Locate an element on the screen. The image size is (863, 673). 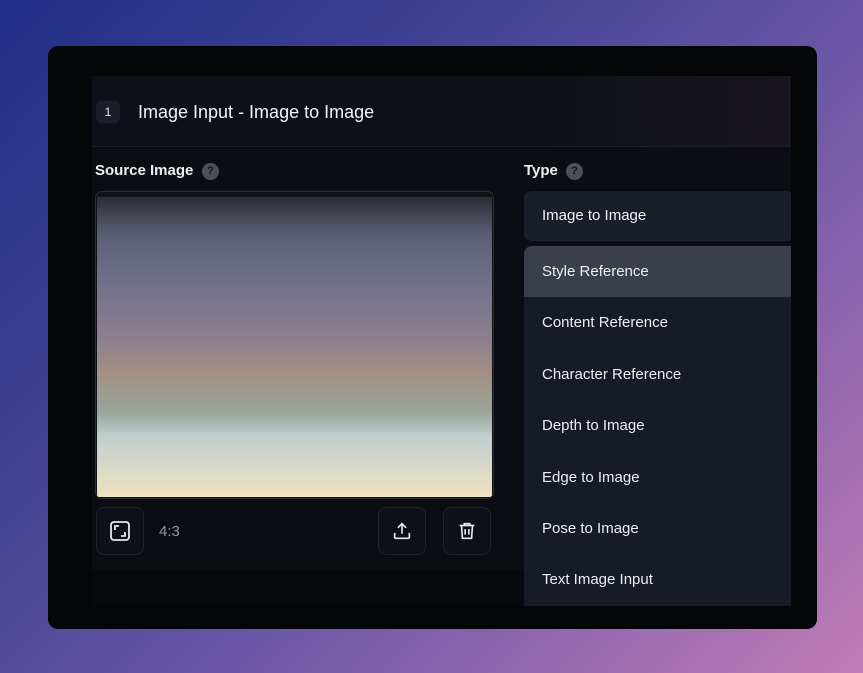
type-label: Type is located at coordinates (541, 170).